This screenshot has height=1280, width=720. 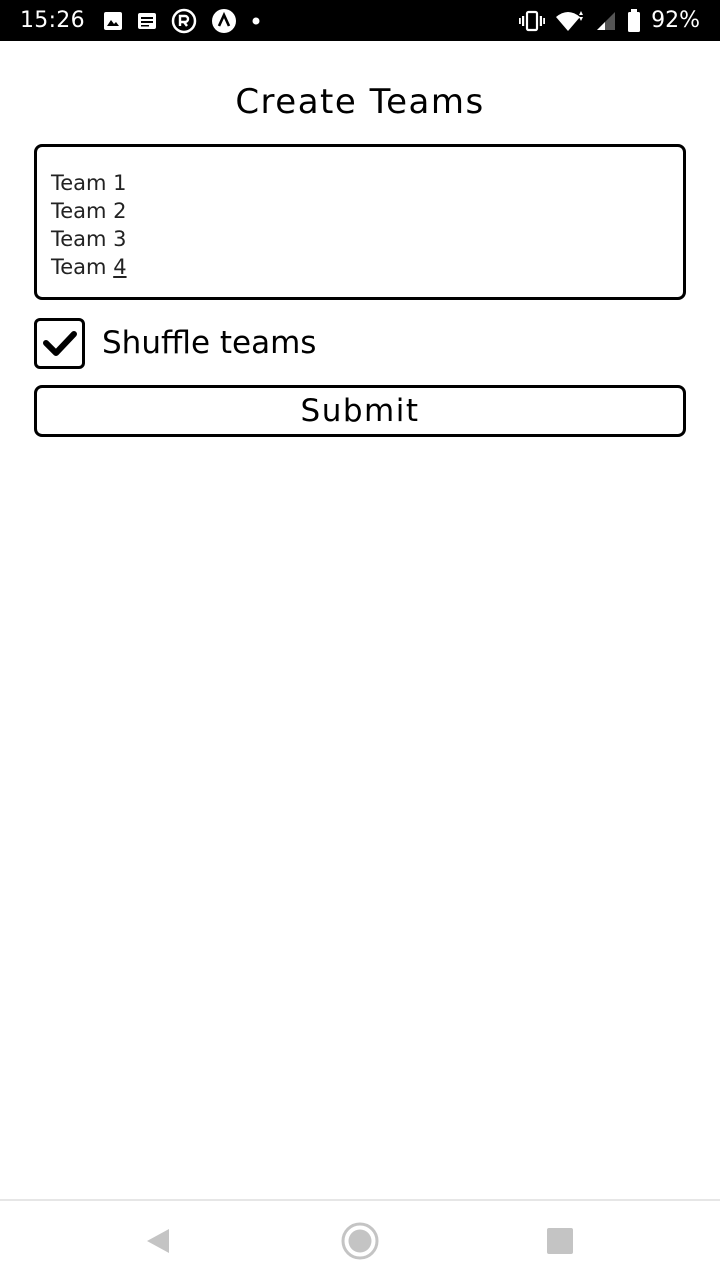 What do you see at coordinates (675, 20) in the screenshot?
I see `battery-percent: 92%` at bounding box center [675, 20].